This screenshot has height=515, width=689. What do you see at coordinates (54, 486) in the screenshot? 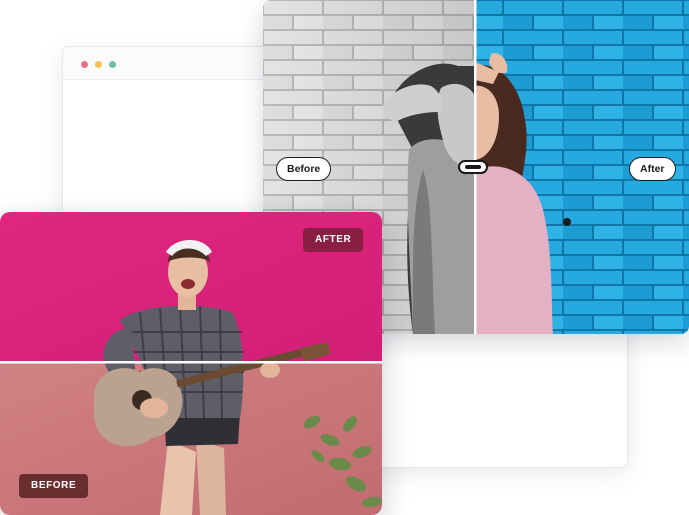
I see `before-tag: BEFORE` at bounding box center [54, 486].